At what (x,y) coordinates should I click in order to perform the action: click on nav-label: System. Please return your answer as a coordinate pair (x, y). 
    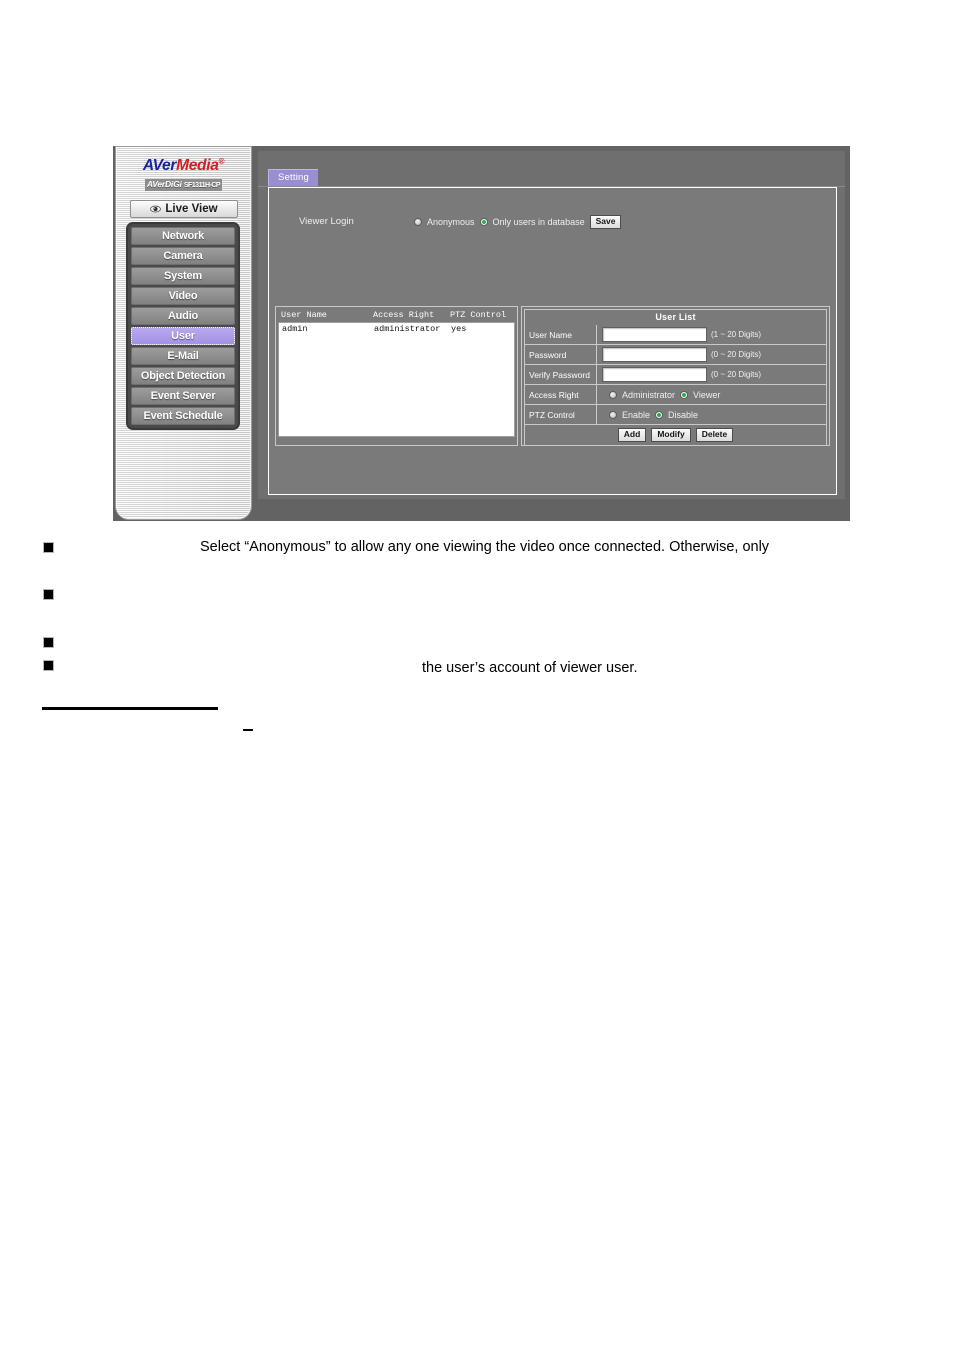
    Looking at the image, I should click on (183, 276).